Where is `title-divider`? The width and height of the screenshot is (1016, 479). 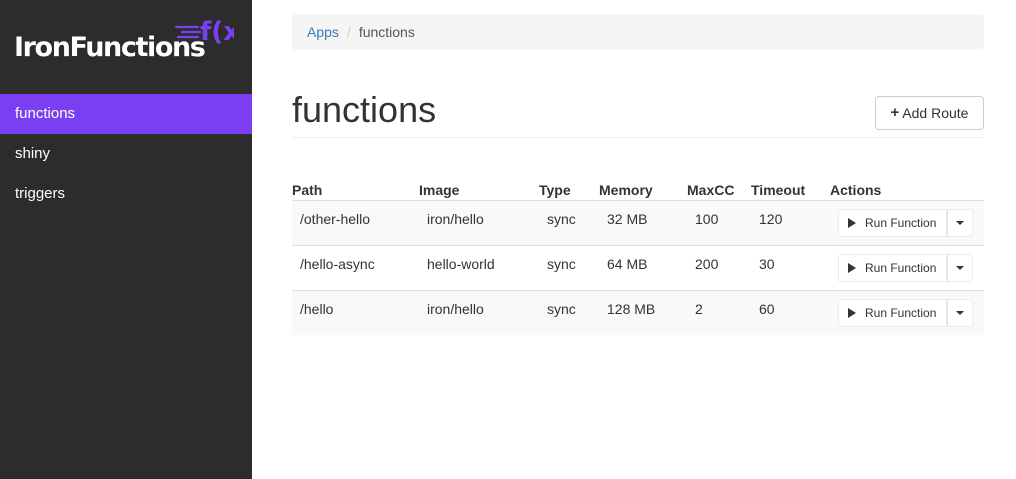
title-divider is located at coordinates (638, 137).